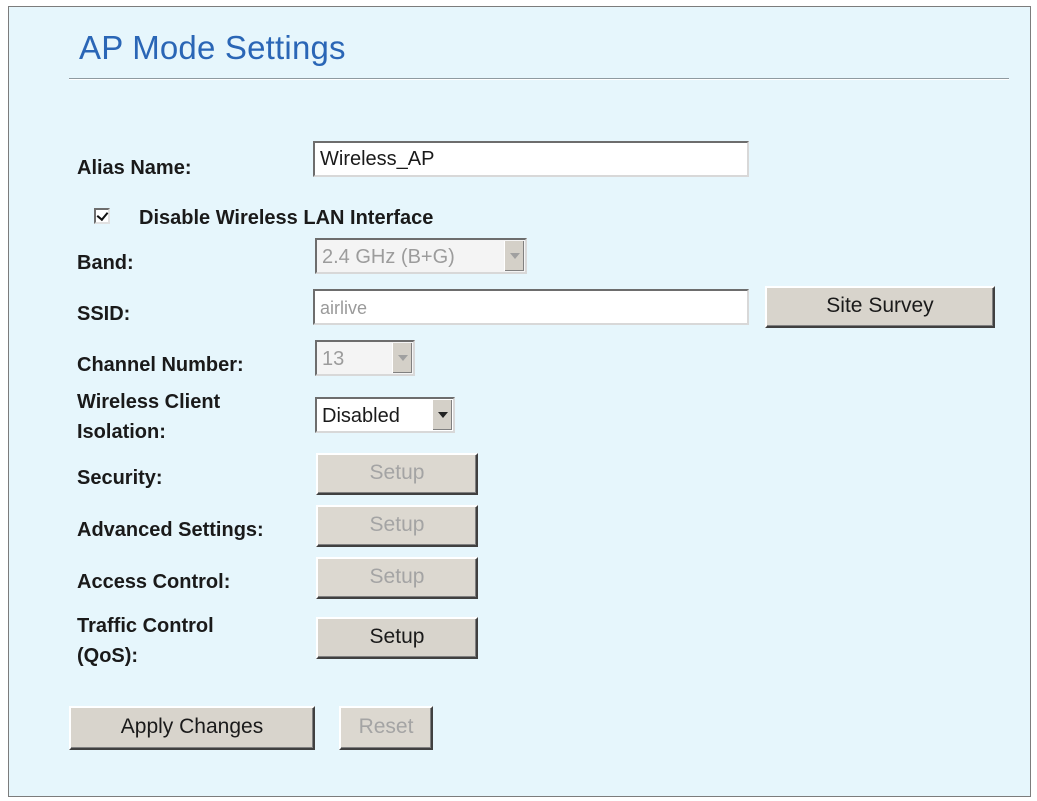  I want to click on security-setup-button: Setup, so click(397, 474).